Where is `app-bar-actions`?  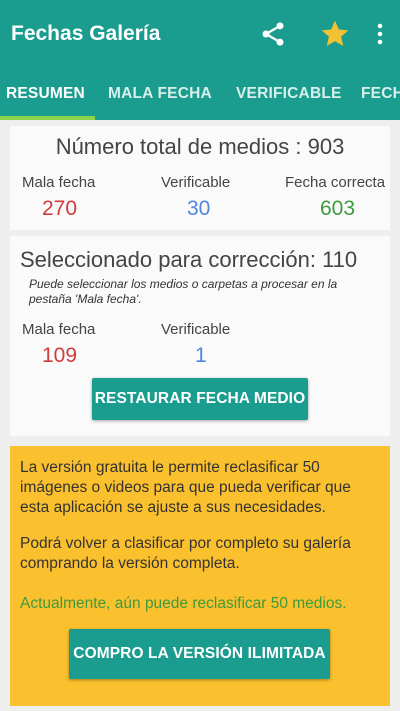 app-bar-actions is located at coordinates (326, 34).